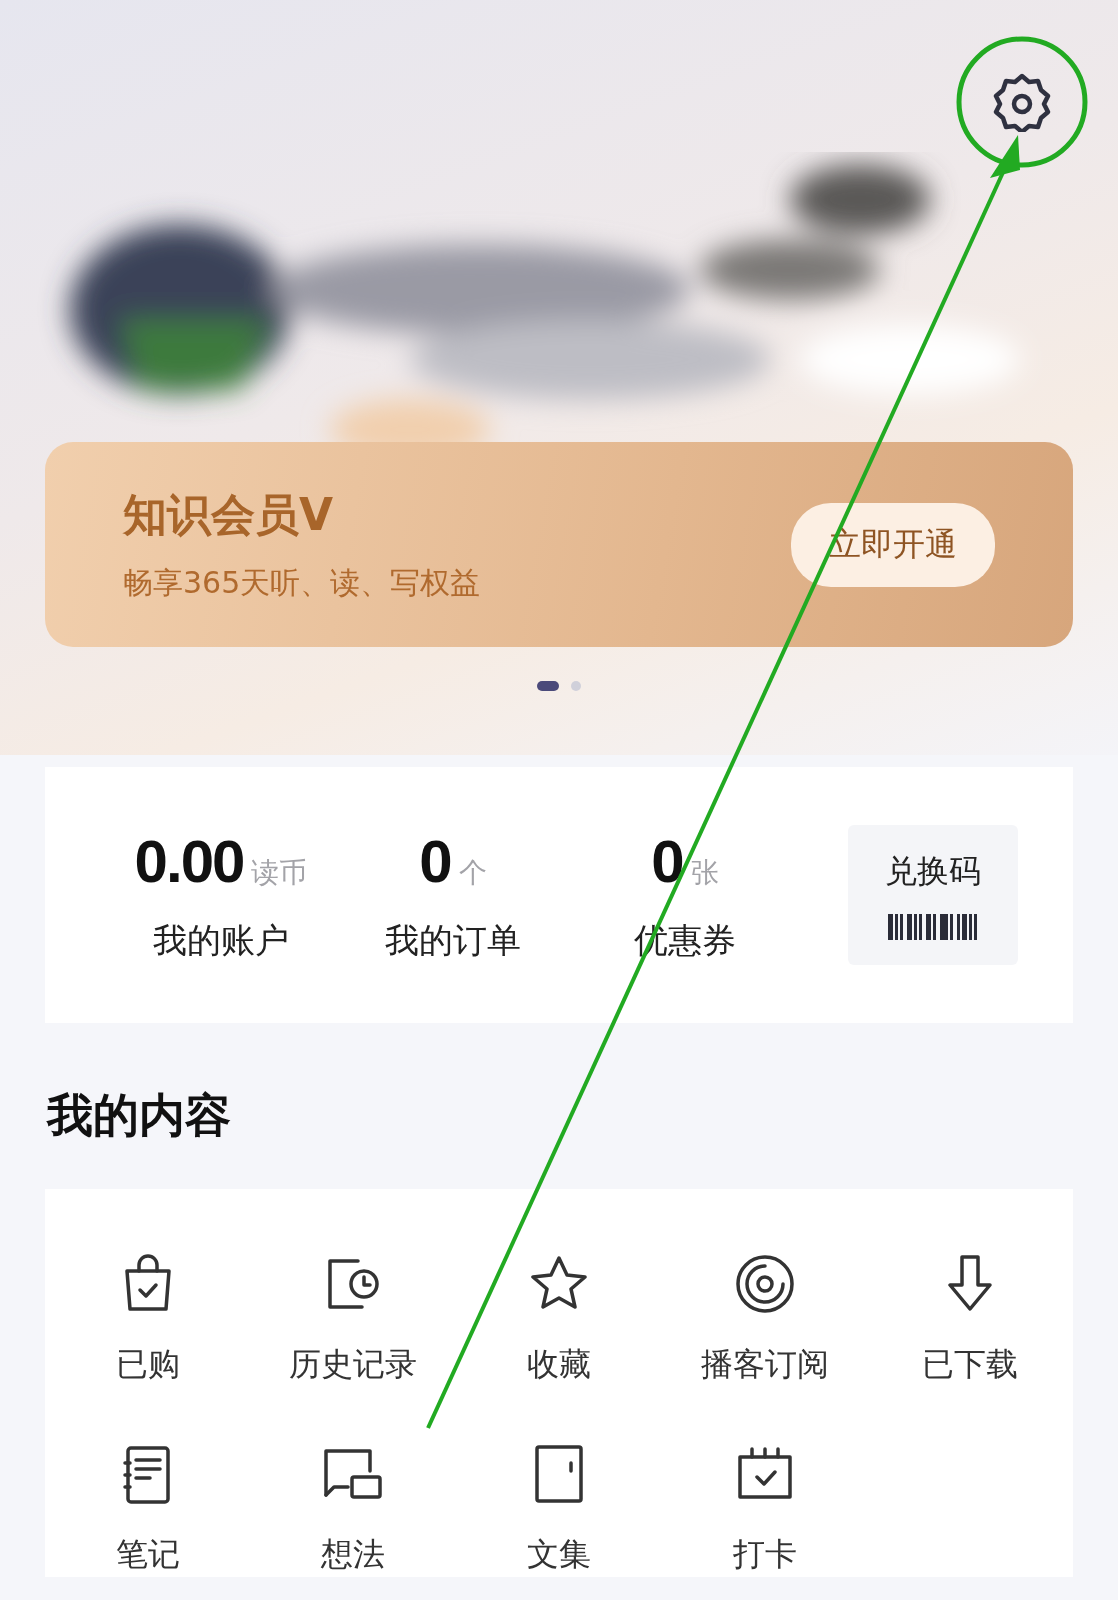 Image resolution: width=1118 pixels, height=1600 pixels. I want to click on stat-unit: 读币, so click(279, 872).